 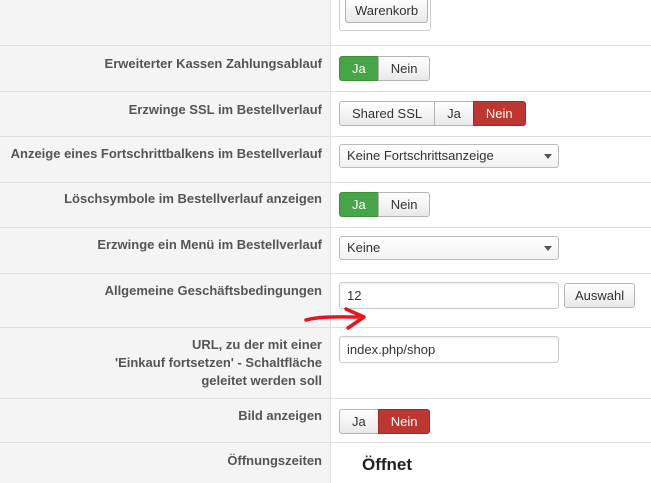 What do you see at coordinates (420, 155) in the screenshot?
I see `select-value: Keine Fortschrittsanzeige` at bounding box center [420, 155].